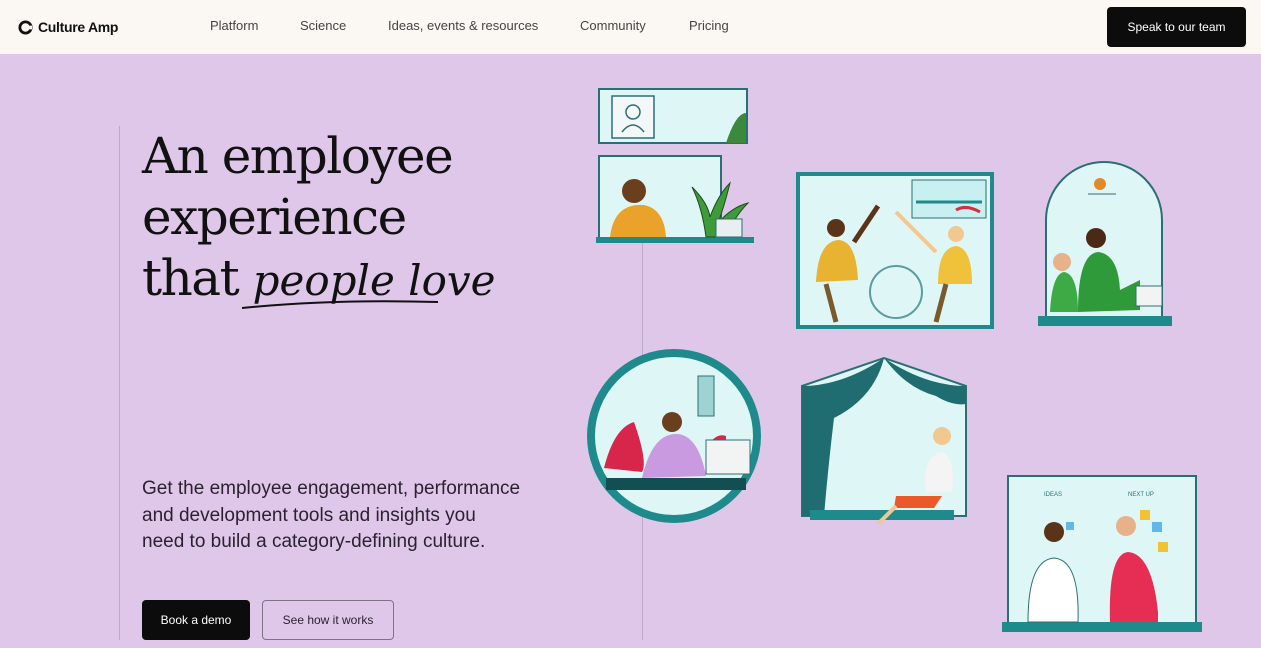 The height and width of the screenshot is (648, 1261). I want to click on illustration-round-window-desk, so click(674, 436).